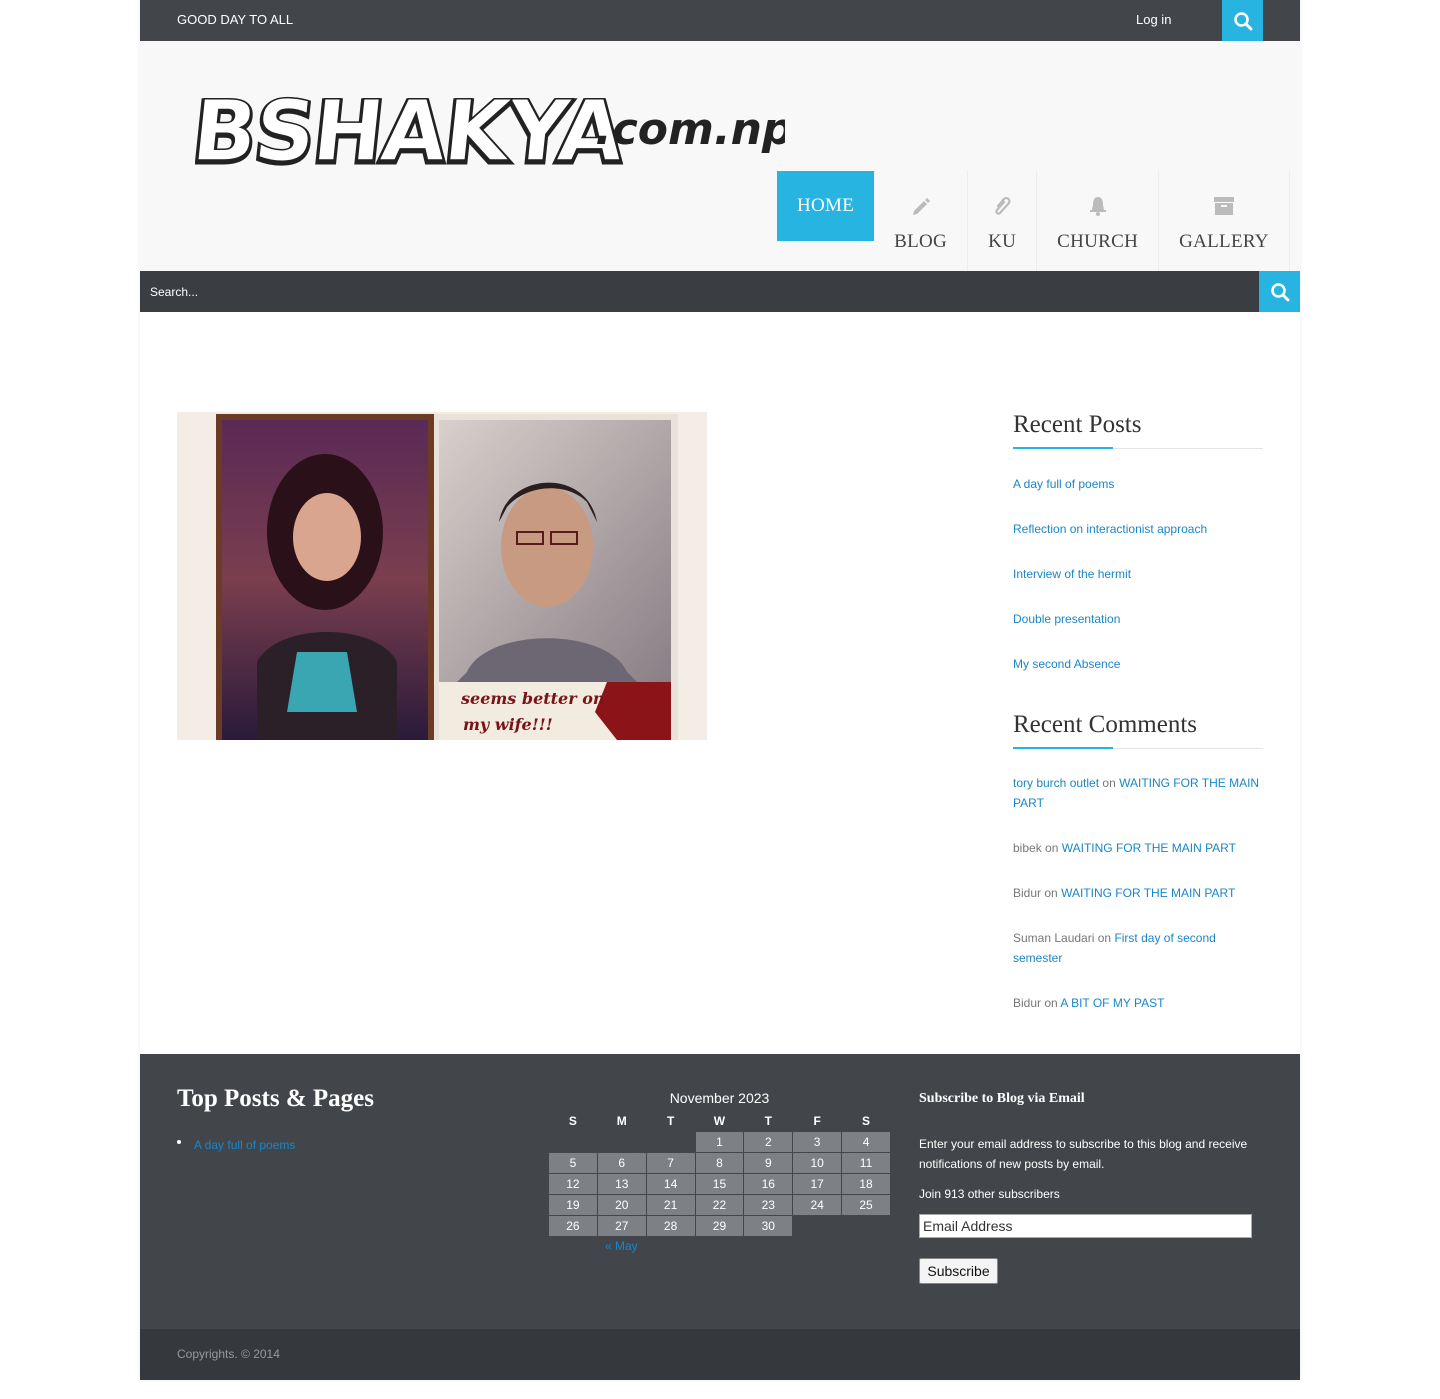 The height and width of the screenshot is (1399, 1440). Describe the element at coordinates (621, 1205) in the screenshot. I see `calendar-day: 20` at that location.